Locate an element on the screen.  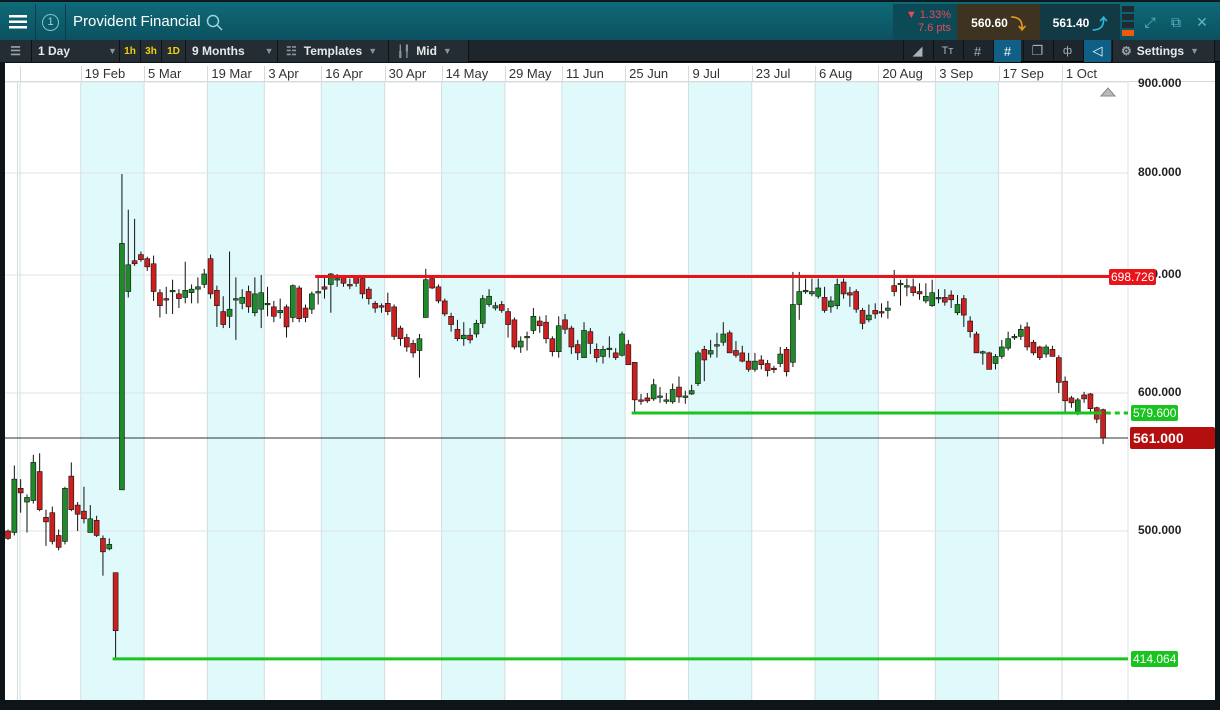
layers-icon: ❐ is located at coordinates (1037, 51).